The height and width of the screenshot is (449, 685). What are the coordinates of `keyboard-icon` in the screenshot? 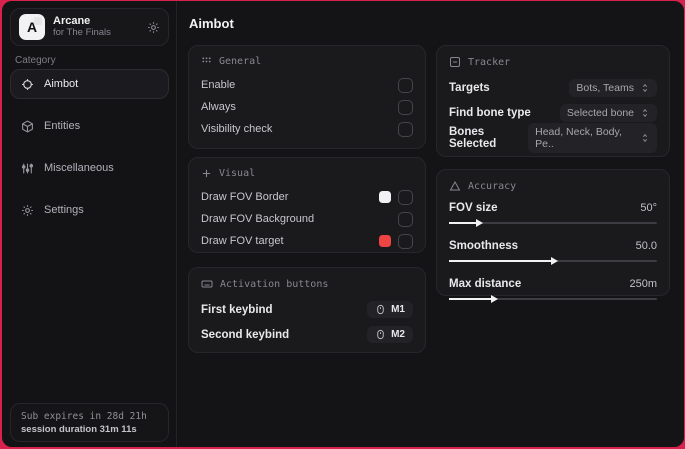 It's located at (207, 284).